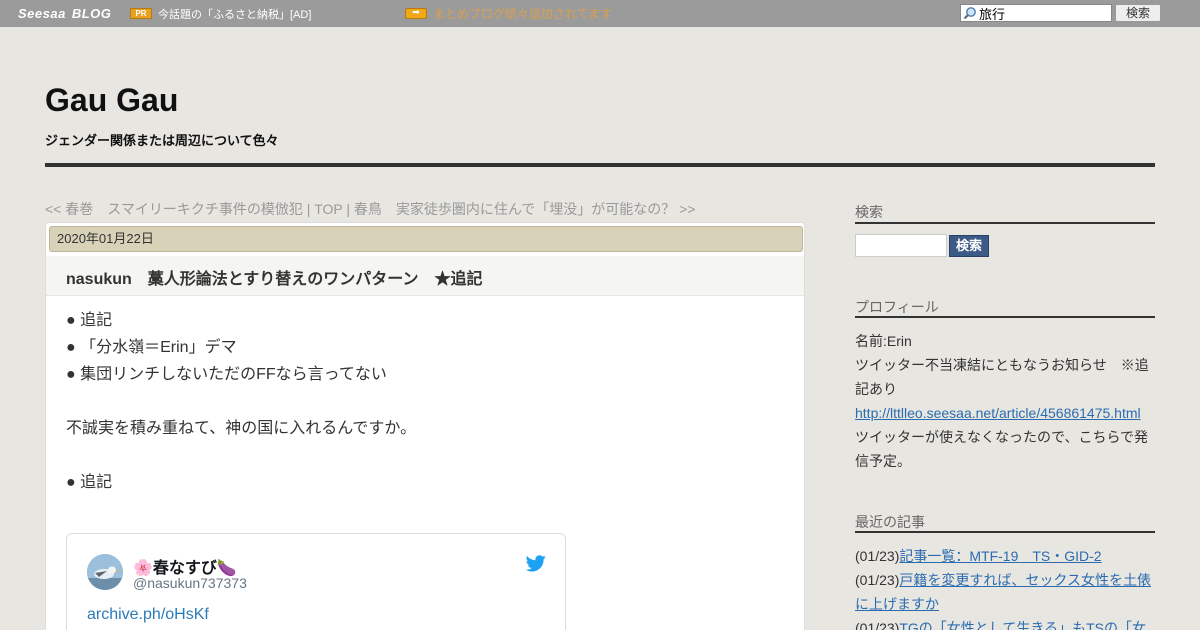  Describe the element at coordinates (274, 277) in the screenshot. I see `article-title: nasukun 藁人形論法とすり替えのワンパターン ★追記` at that location.